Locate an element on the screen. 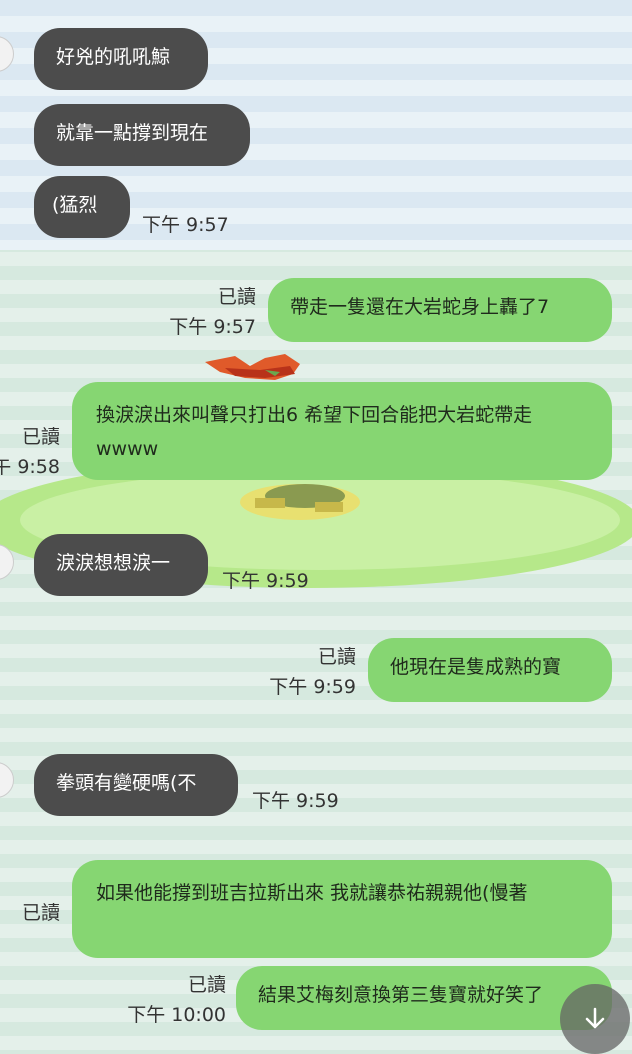  message-outgoing: 如果他能撐到班吉拉斯出來 我就讓恭祐親親他(慢著 is located at coordinates (342, 909).